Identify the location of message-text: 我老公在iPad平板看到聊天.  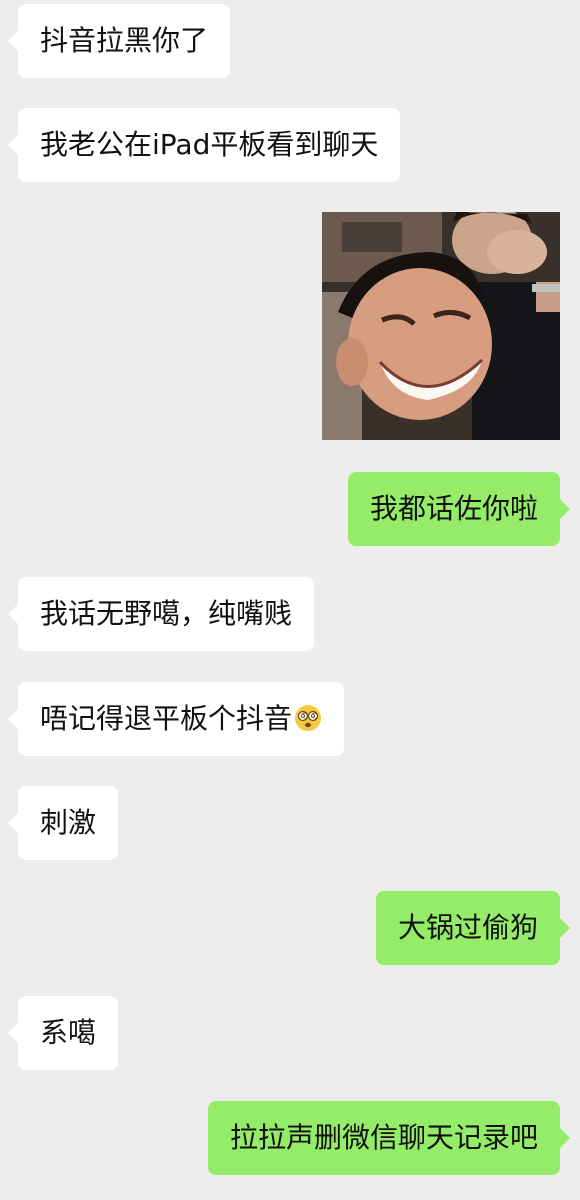
(209, 144).